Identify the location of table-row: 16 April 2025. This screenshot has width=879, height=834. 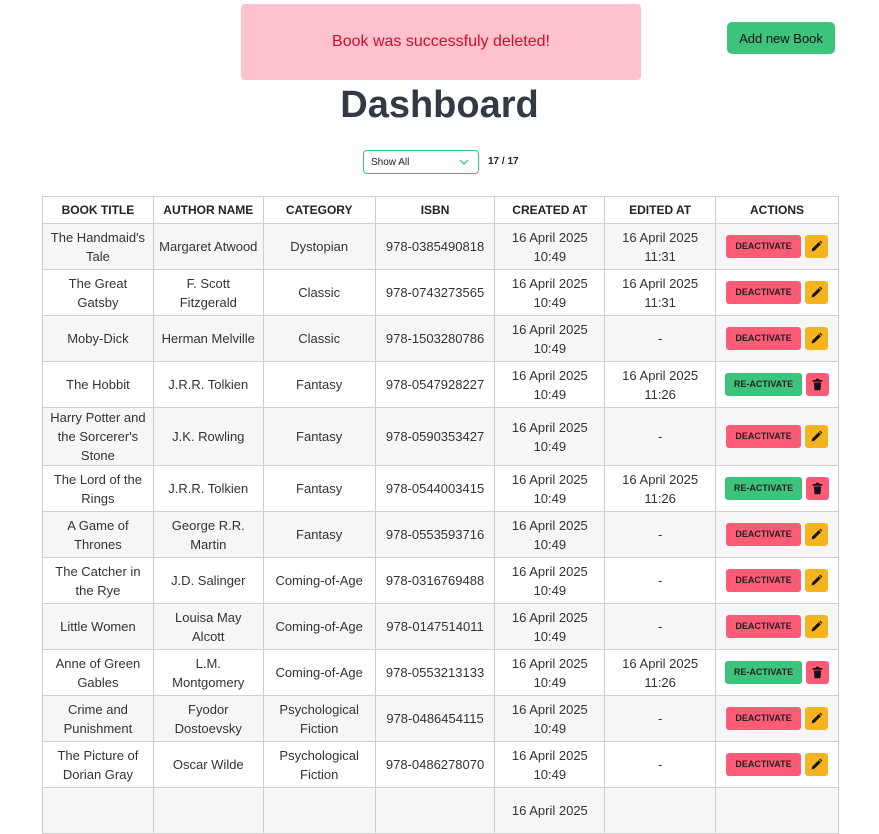
(440, 810).